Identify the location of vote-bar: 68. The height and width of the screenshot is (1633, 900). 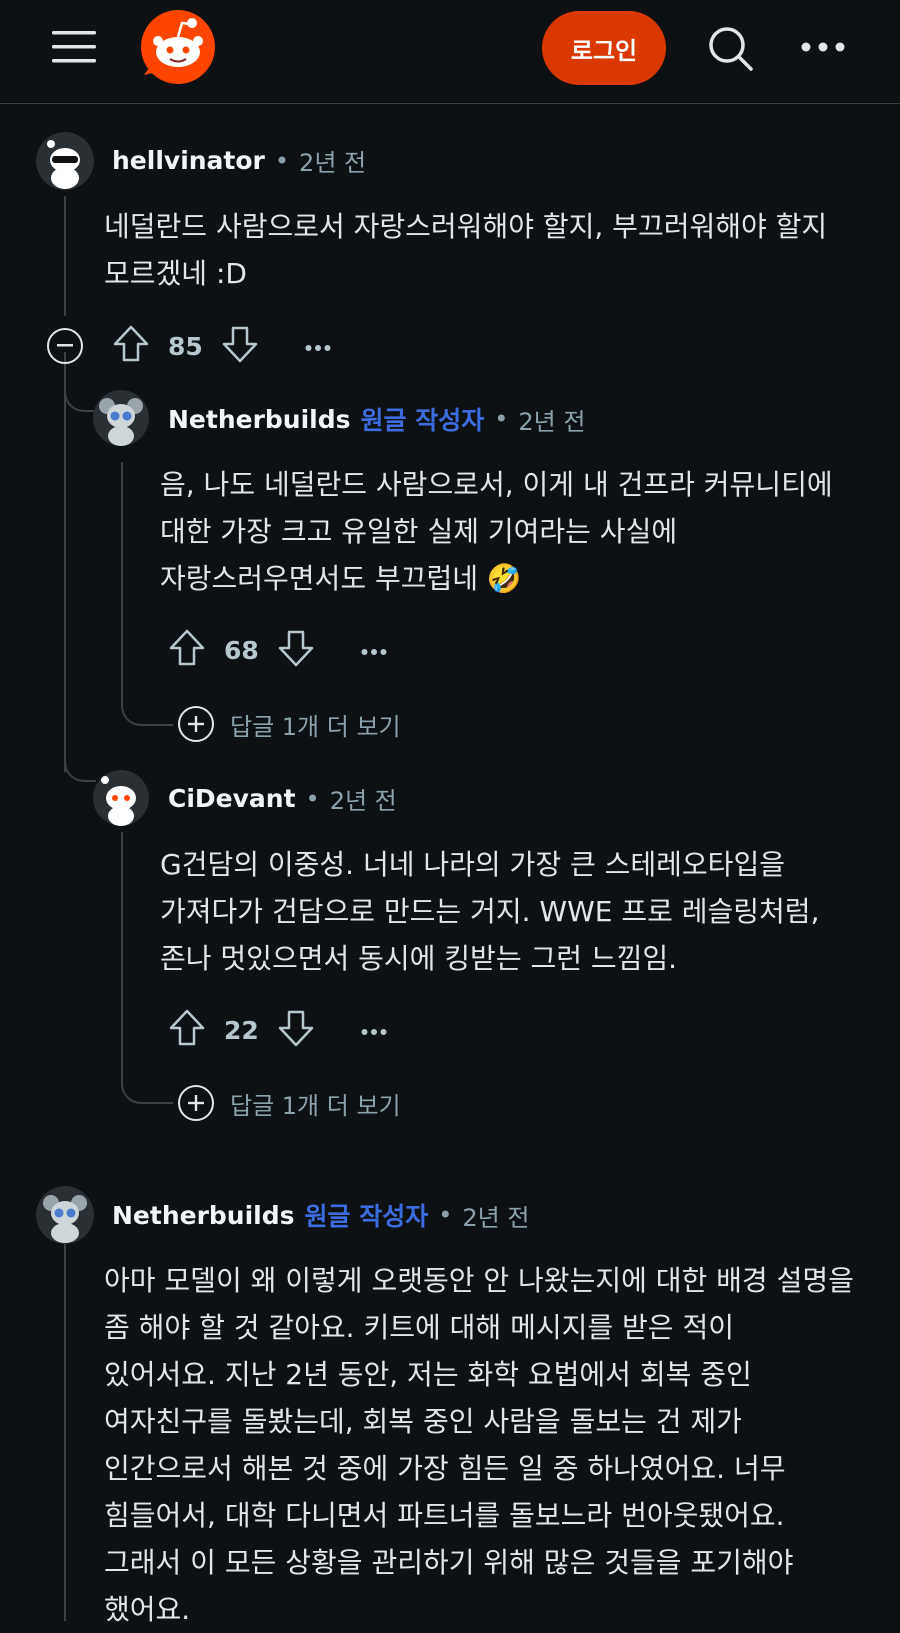
(277, 650).